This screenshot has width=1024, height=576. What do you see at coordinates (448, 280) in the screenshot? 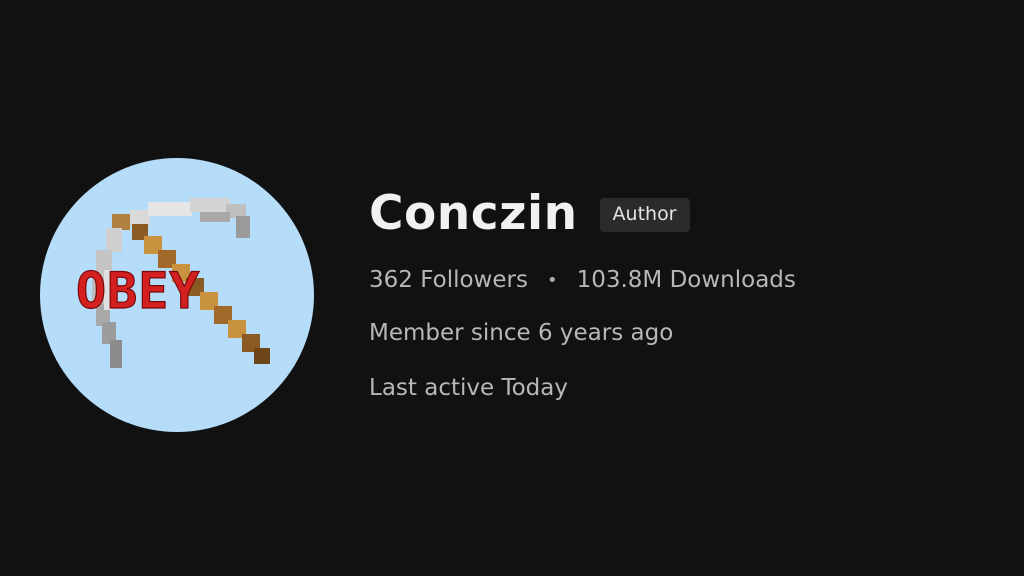
I see `followers-count: 362 Followers` at bounding box center [448, 280].